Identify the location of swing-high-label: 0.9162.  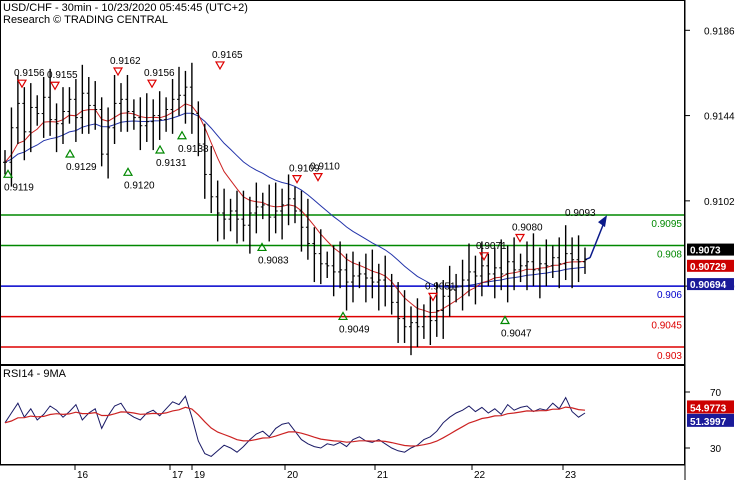
(125, 61).